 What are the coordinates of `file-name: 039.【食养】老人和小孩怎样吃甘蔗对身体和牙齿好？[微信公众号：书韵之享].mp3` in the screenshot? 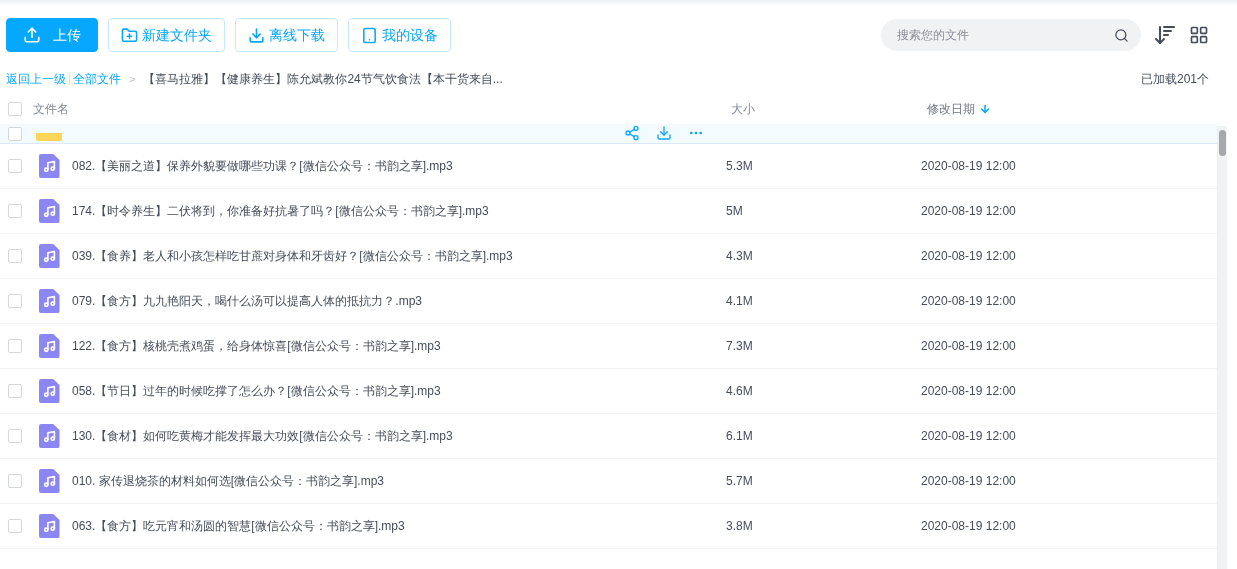 It's located at (292, 256).